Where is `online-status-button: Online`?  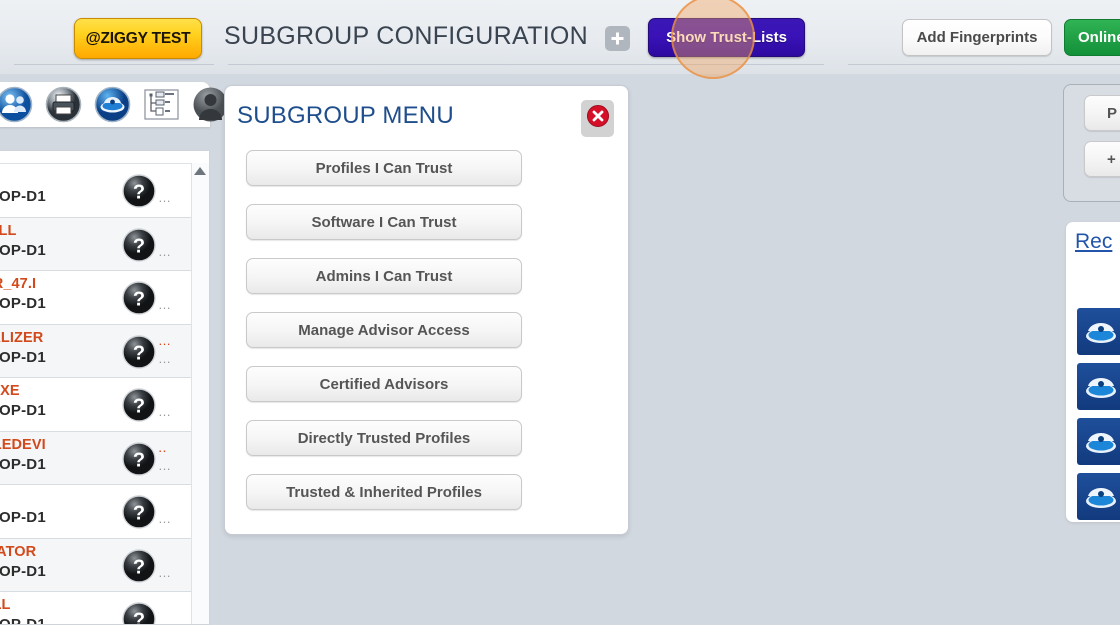 online-status-button: Online is located at coordinates (1092, 37).